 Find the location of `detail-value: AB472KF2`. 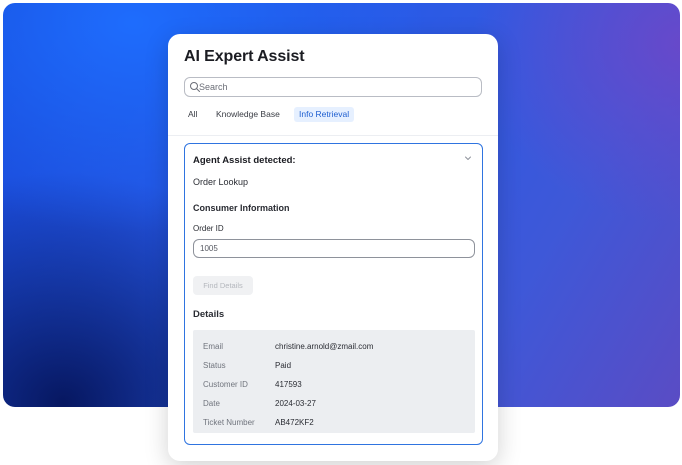

detail-value: AB472KF2 is located at coordinates (294, 422).